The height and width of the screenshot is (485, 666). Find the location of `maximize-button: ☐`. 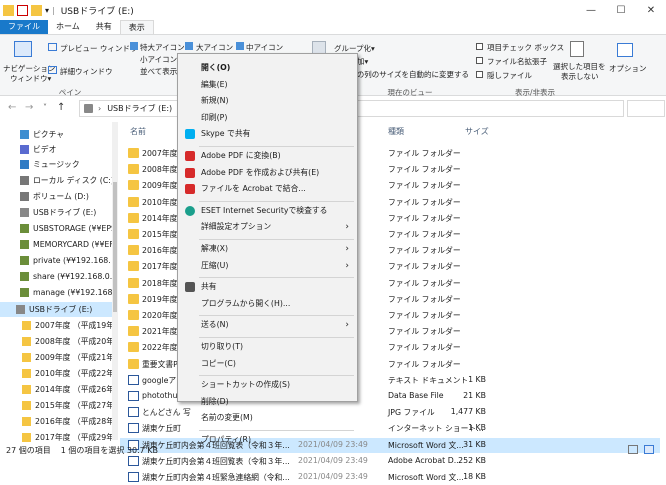

maximize-button: ☐ is located at coordinates (621, 10).